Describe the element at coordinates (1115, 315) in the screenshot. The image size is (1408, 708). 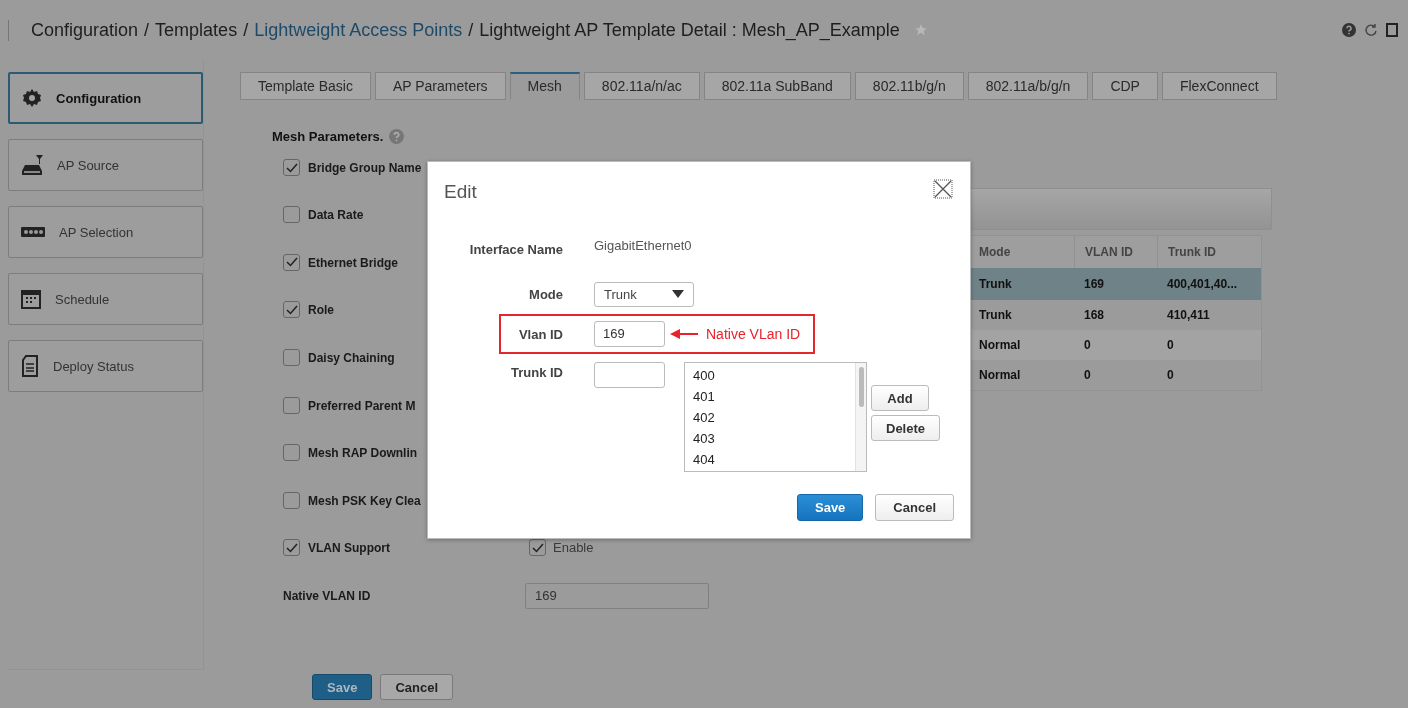
I see `table-row: Trunk 168 410,411` at that location.